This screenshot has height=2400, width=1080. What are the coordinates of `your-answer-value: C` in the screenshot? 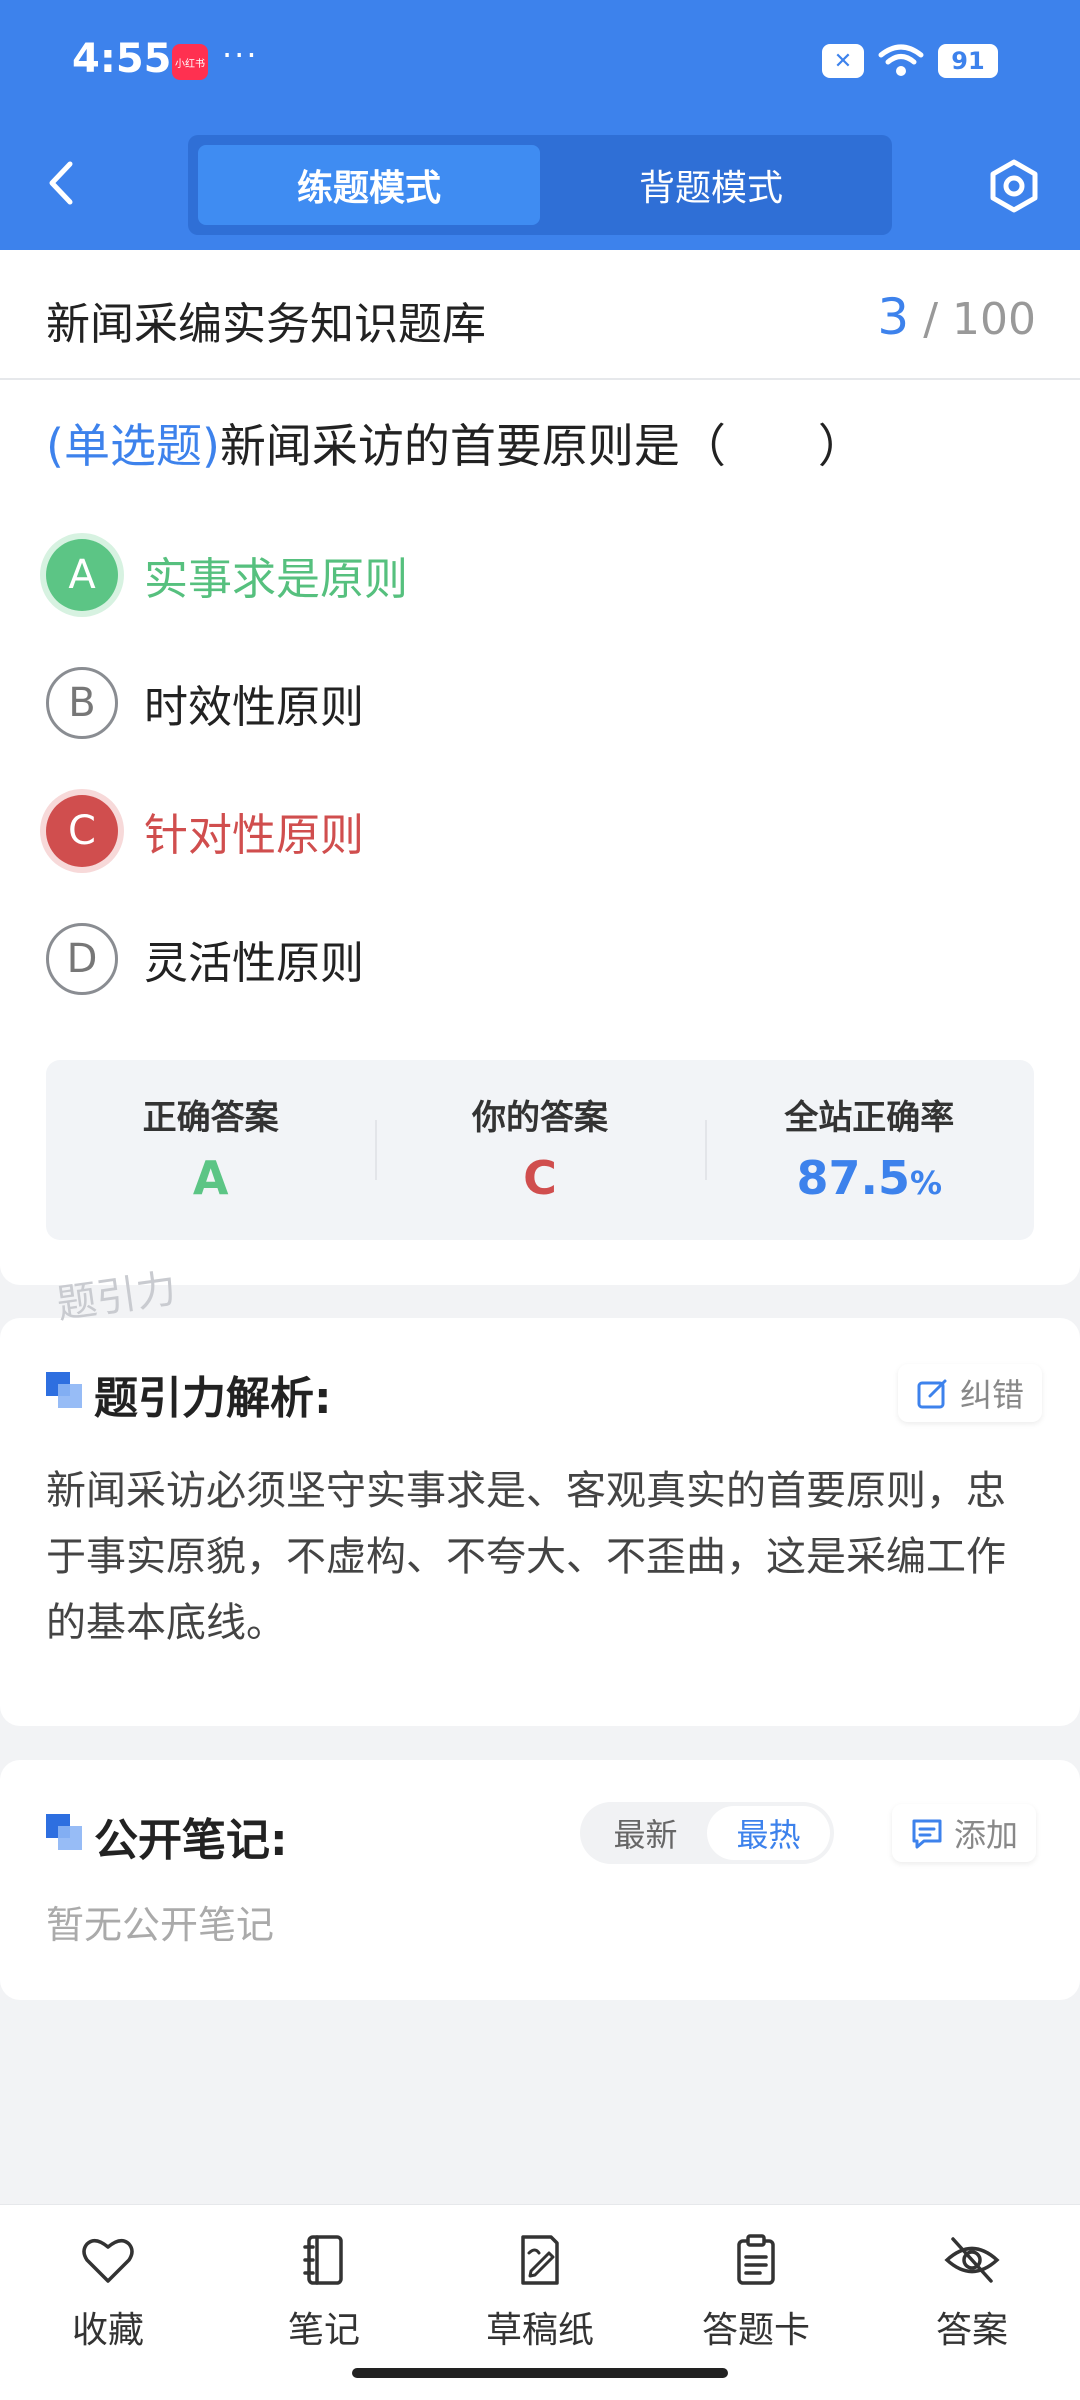 It's located at (540, 1178).